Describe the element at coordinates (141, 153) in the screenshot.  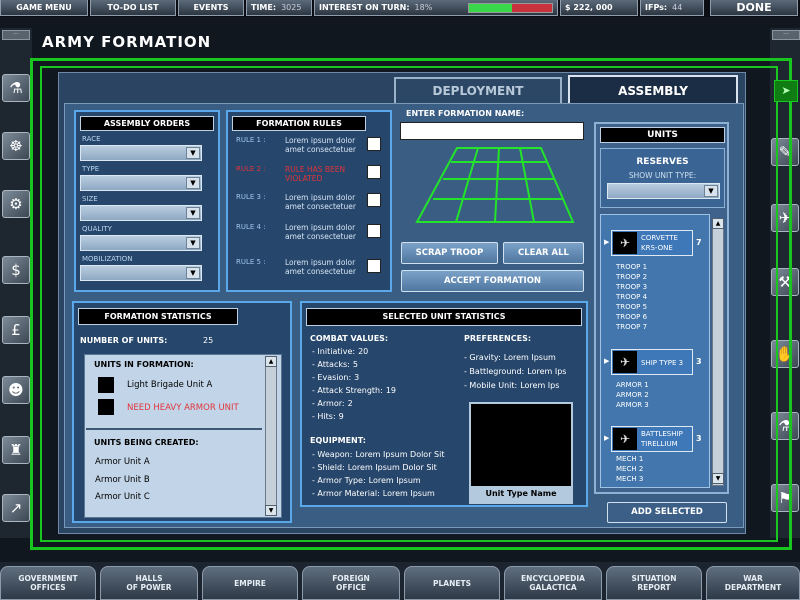
I see `race-dropdown: ▼` at that location.